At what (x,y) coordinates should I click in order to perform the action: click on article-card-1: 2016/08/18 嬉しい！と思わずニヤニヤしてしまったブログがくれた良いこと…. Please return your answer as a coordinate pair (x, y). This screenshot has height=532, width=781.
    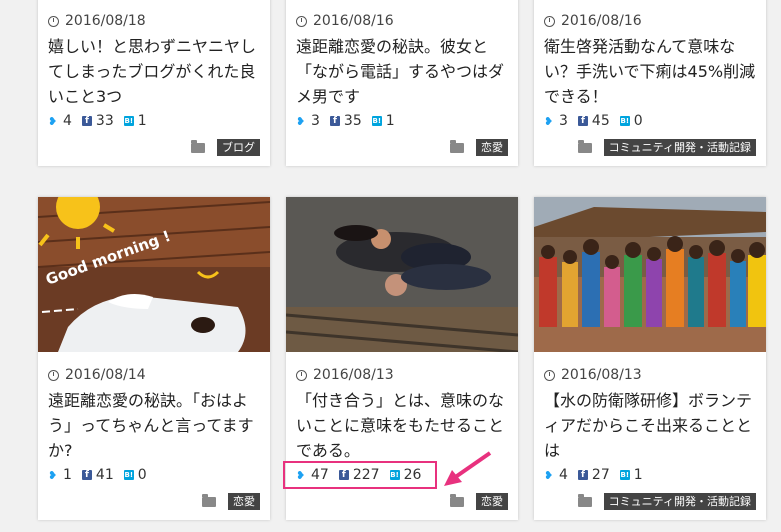
    Looking at the image, I should click on (154, 83).